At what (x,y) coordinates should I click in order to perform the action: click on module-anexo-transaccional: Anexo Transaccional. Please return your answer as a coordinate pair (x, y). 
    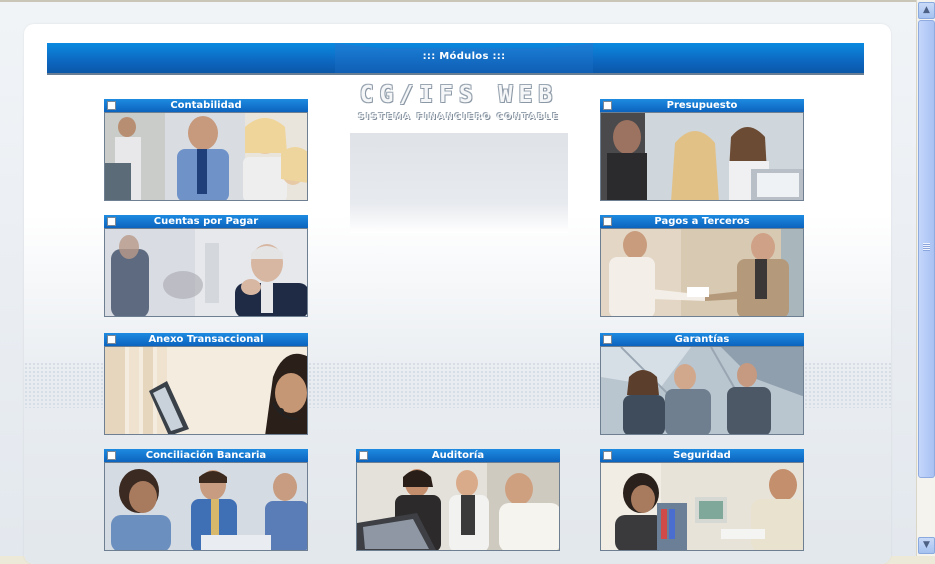
    Looking at the image, I should click on (206, 385).